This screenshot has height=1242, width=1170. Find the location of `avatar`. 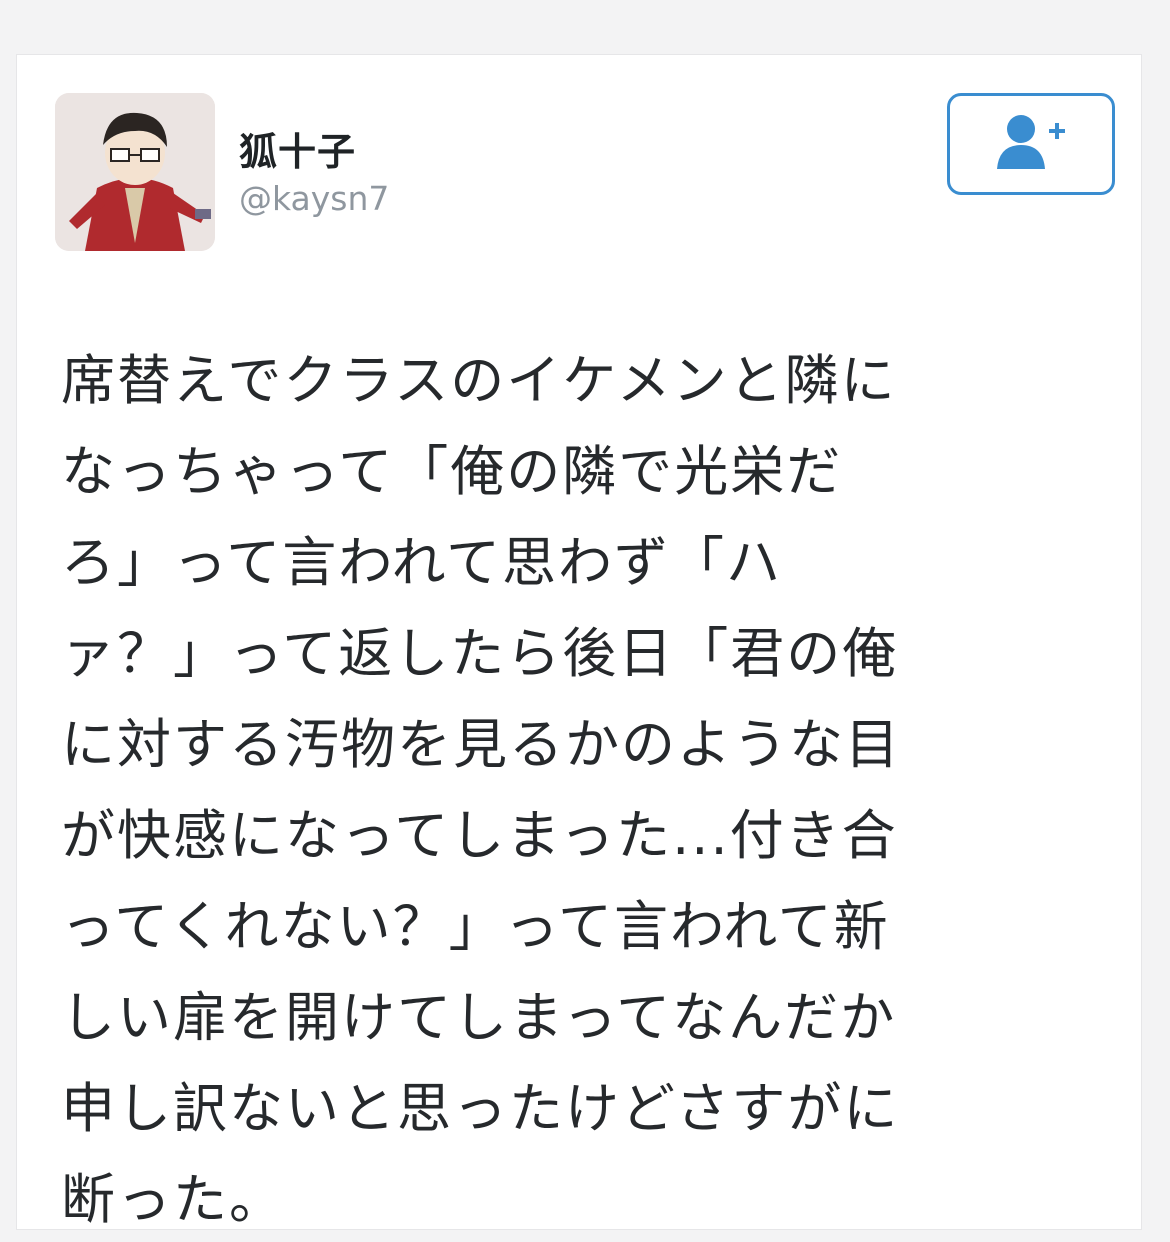

avatar is located at coordinates (135, 172).